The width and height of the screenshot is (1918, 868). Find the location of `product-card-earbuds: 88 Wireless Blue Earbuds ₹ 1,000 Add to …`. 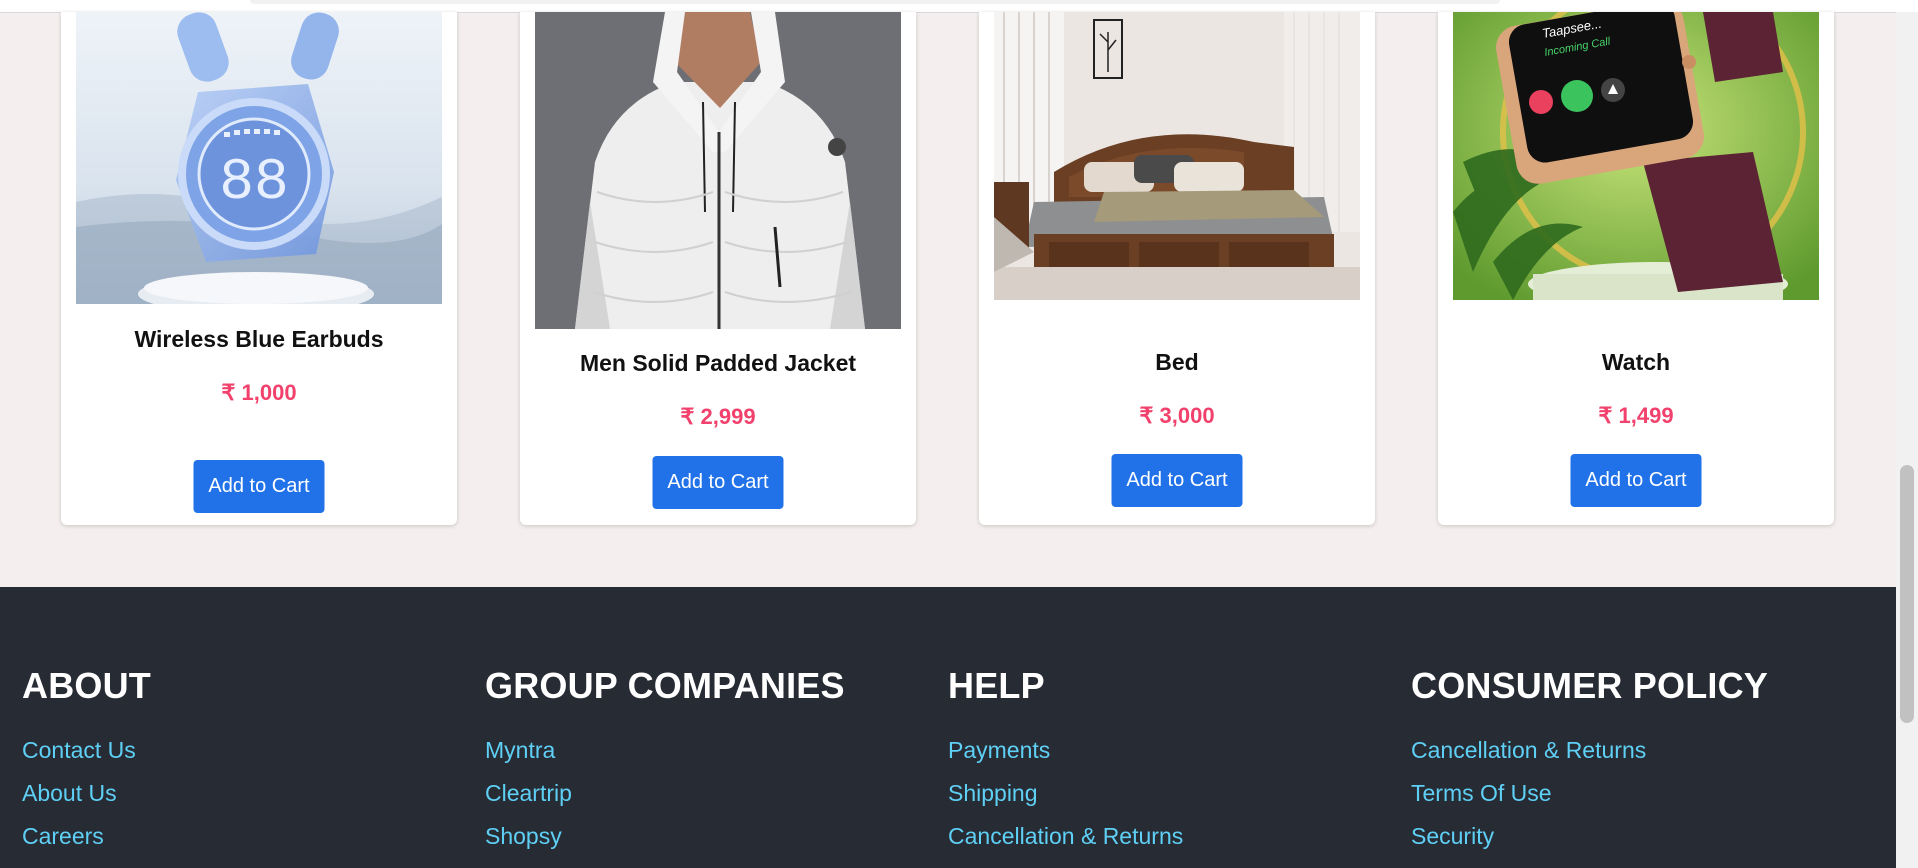

product-card-earbuds: 88 Wireless Blue Earbuds ₹ 1,000 Add to … is located at coordinates (259, 268).